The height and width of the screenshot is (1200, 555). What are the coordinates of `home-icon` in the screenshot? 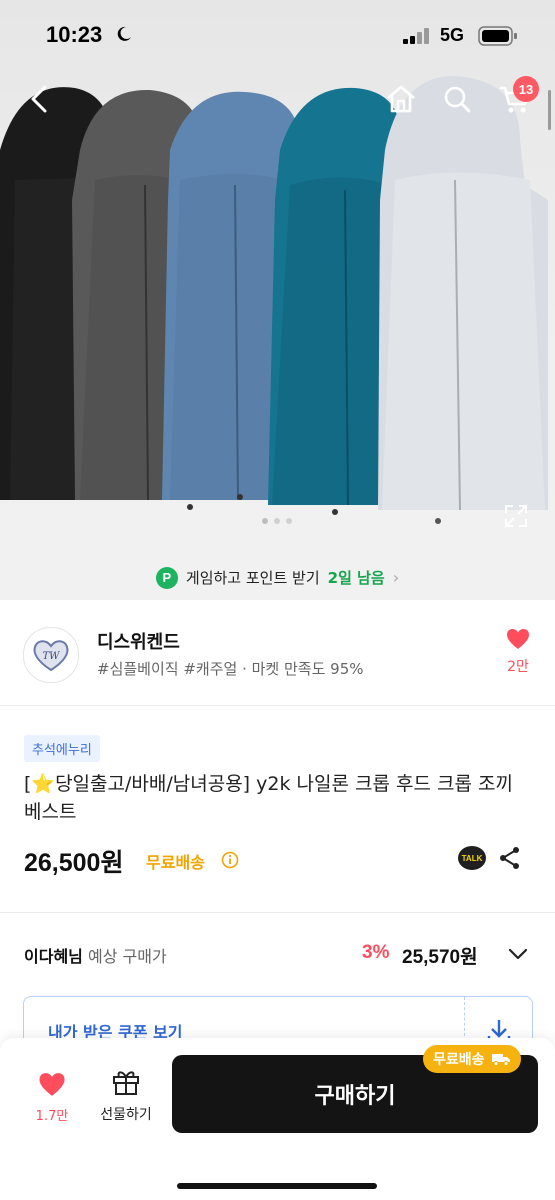 It's located at (401, 99).